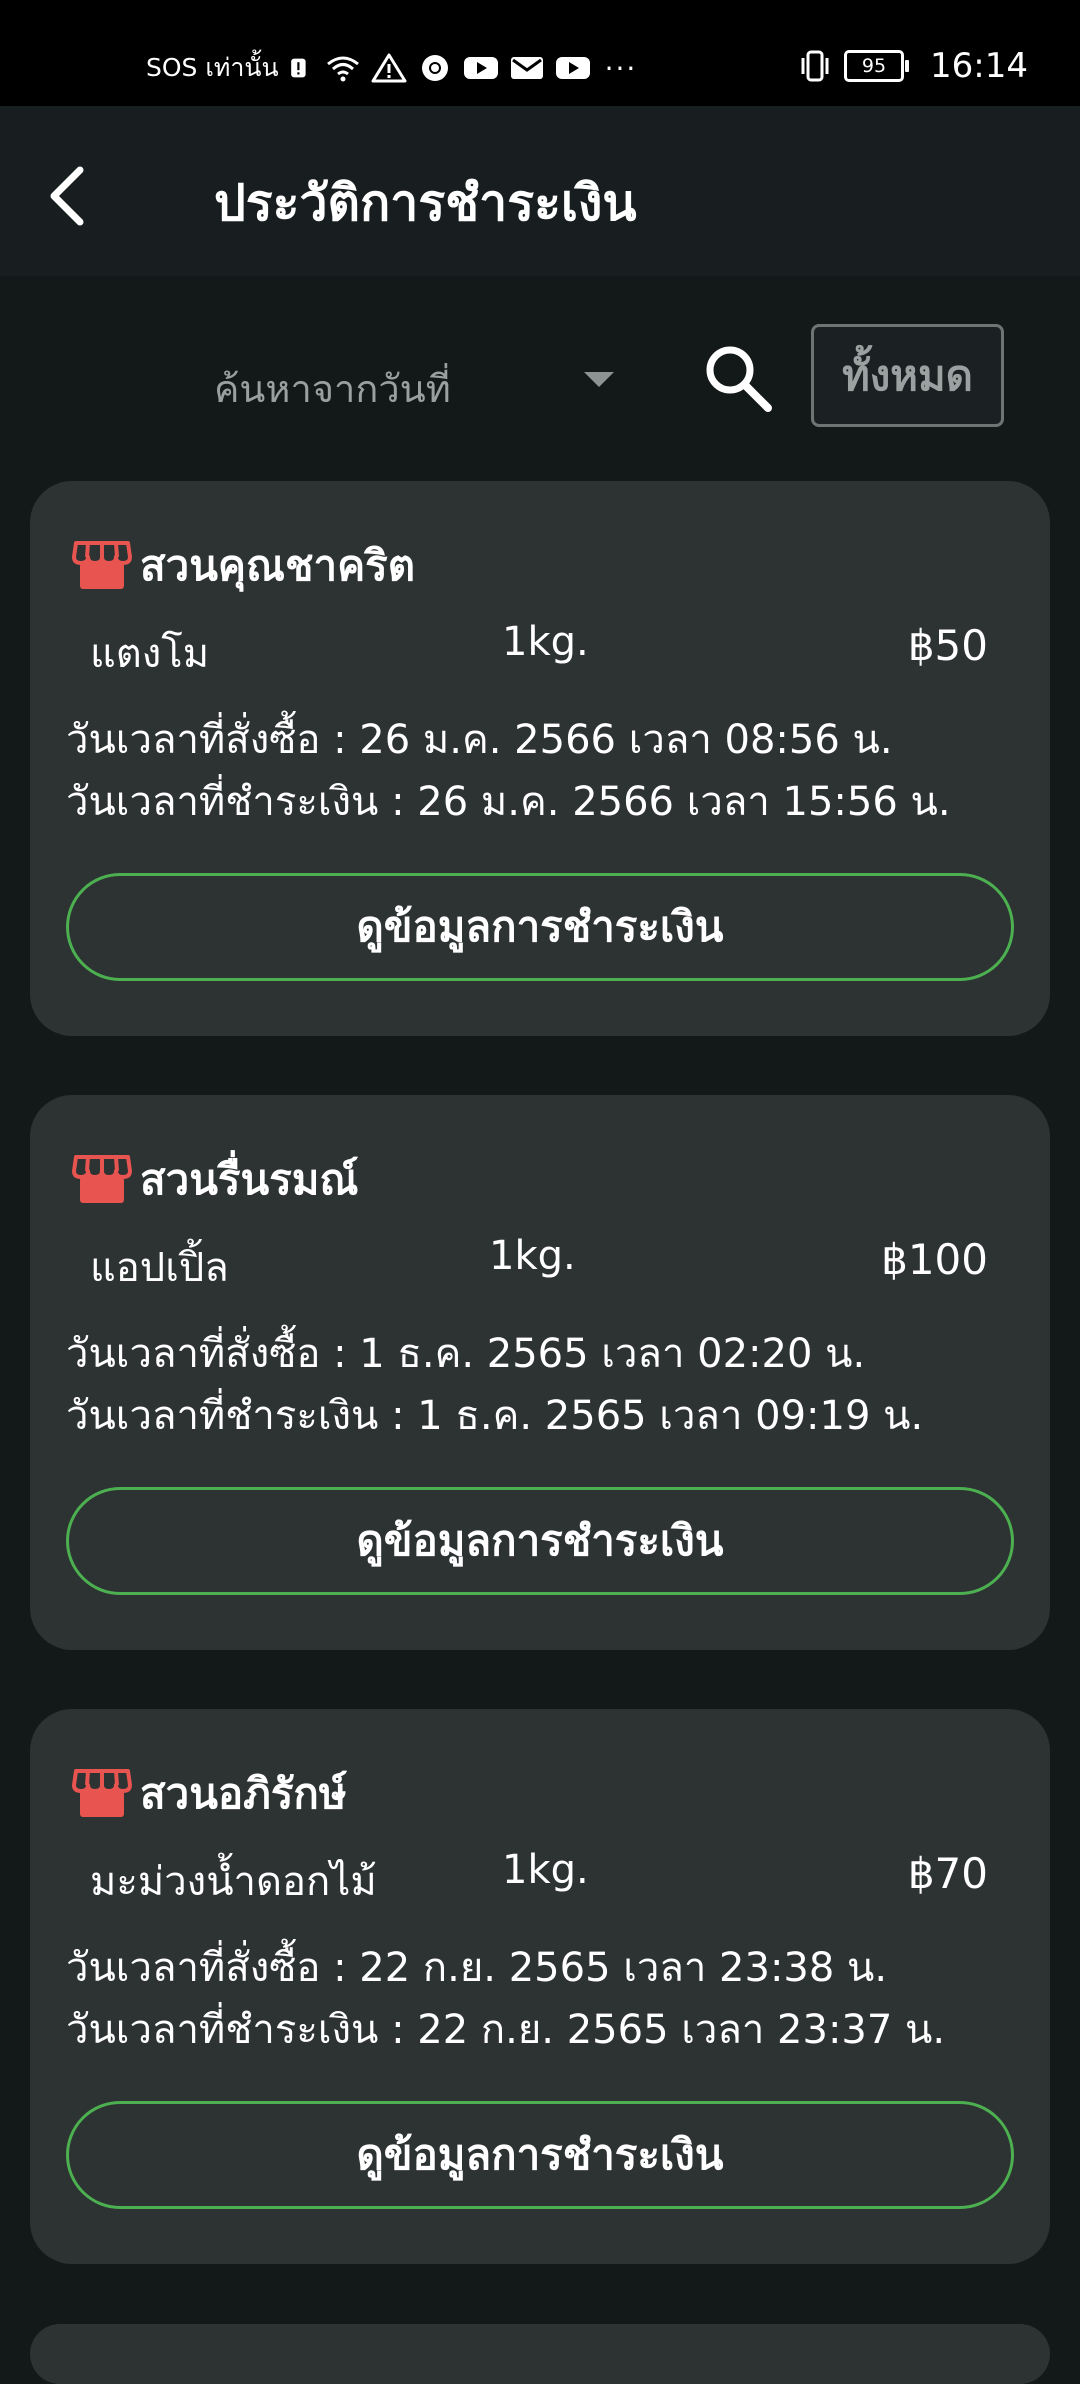 This screenshot has height=2384, width=1080. Describe the element at coordinates (947, 645) in the screenshot. I see `product-price: ฿50` at that location.